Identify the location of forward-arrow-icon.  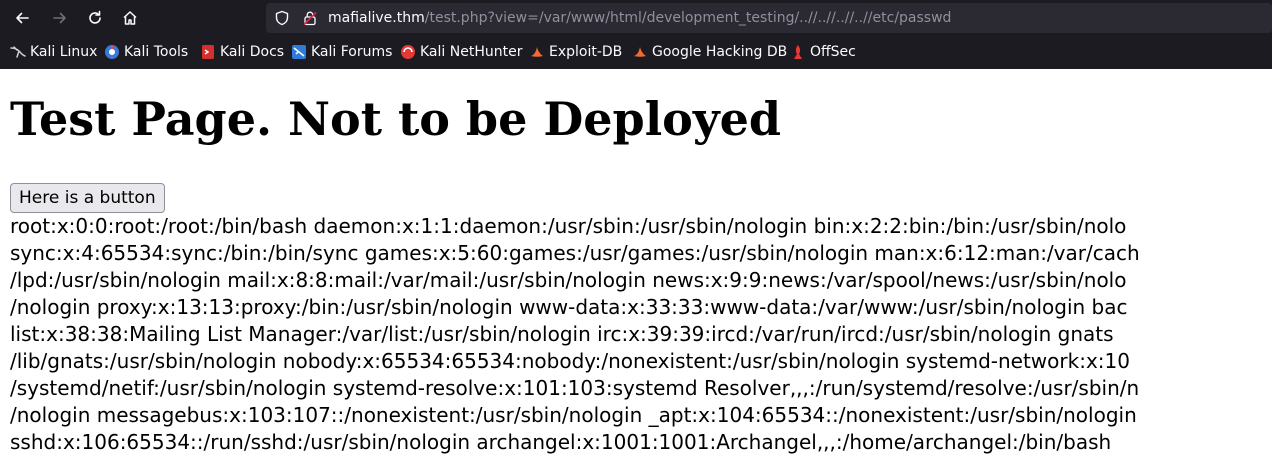
(59, 18).